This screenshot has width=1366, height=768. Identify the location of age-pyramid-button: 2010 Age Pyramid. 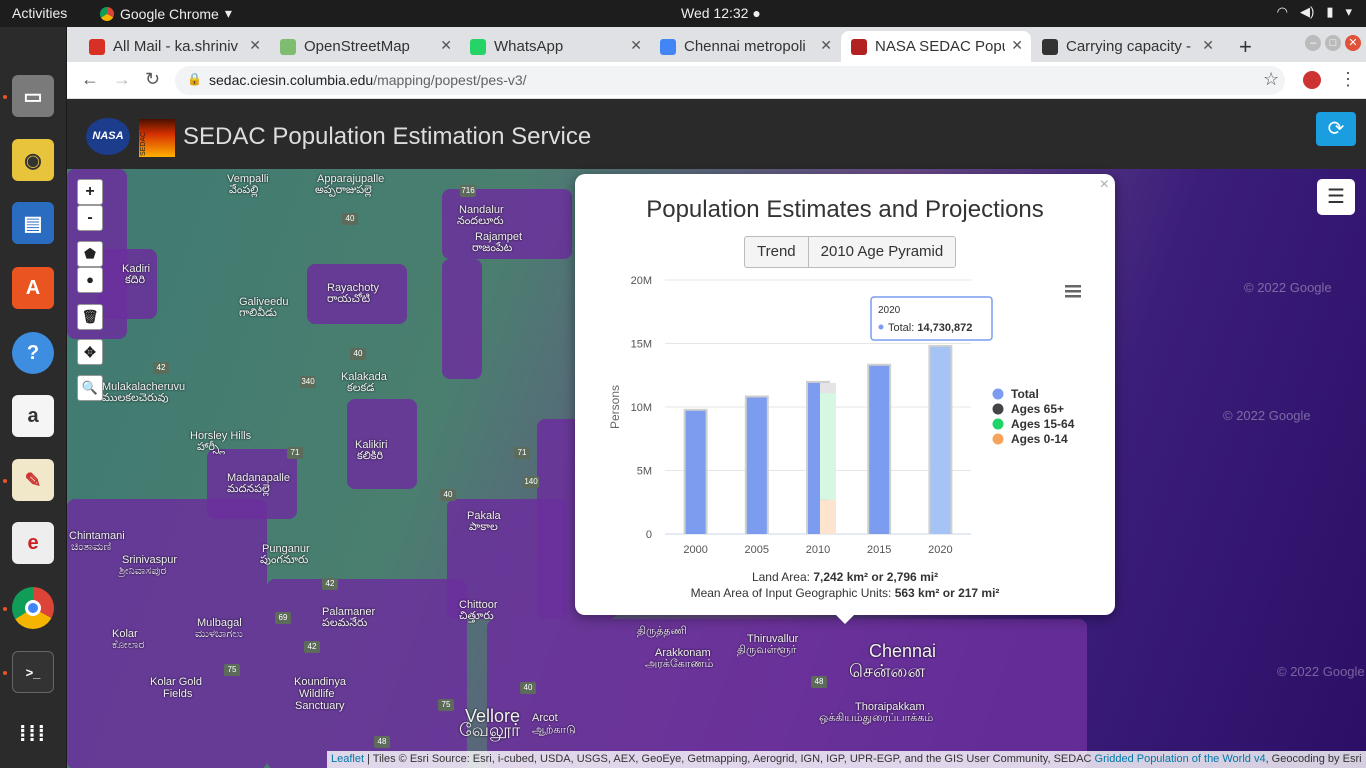
(882, 252).